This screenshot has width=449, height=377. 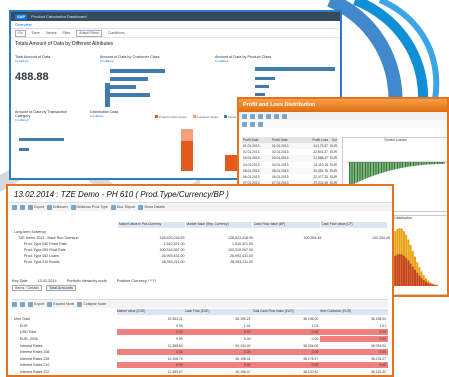 What do you see at coordinates (219, 225) in the screenshot?
I see `column-header: Market Value (Rep. Currency)` at bounding box center [219, 225].